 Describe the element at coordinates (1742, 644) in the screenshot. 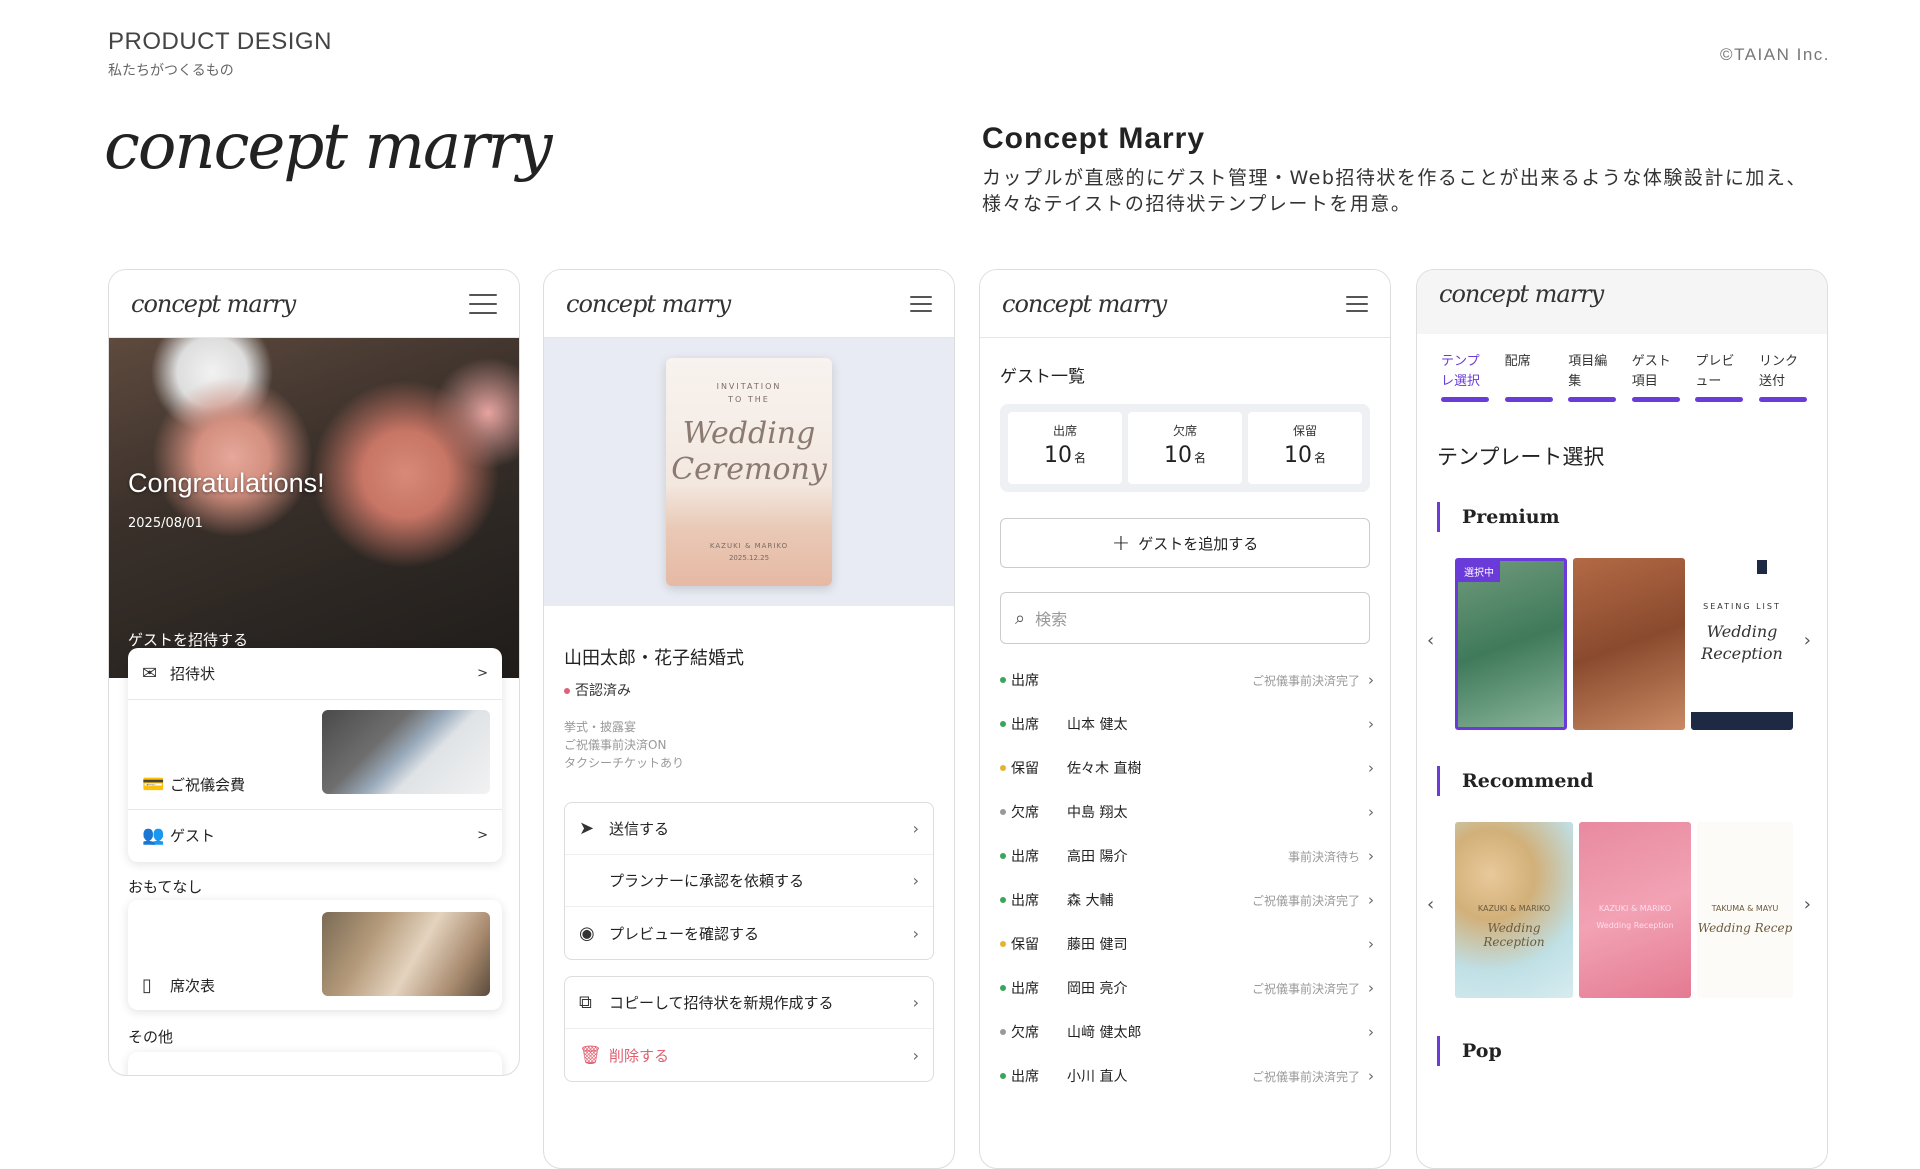

I see `template-thumbnail: SEATING LIST Wedding Reception` at that location.